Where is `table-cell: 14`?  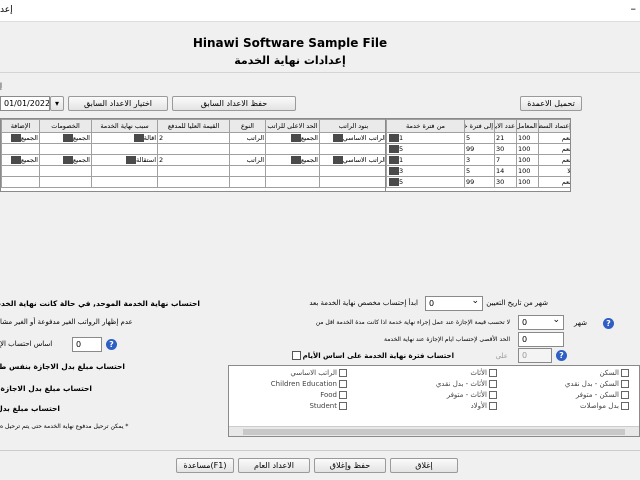
table-cell: 14 is located at coordinates (505, 171).